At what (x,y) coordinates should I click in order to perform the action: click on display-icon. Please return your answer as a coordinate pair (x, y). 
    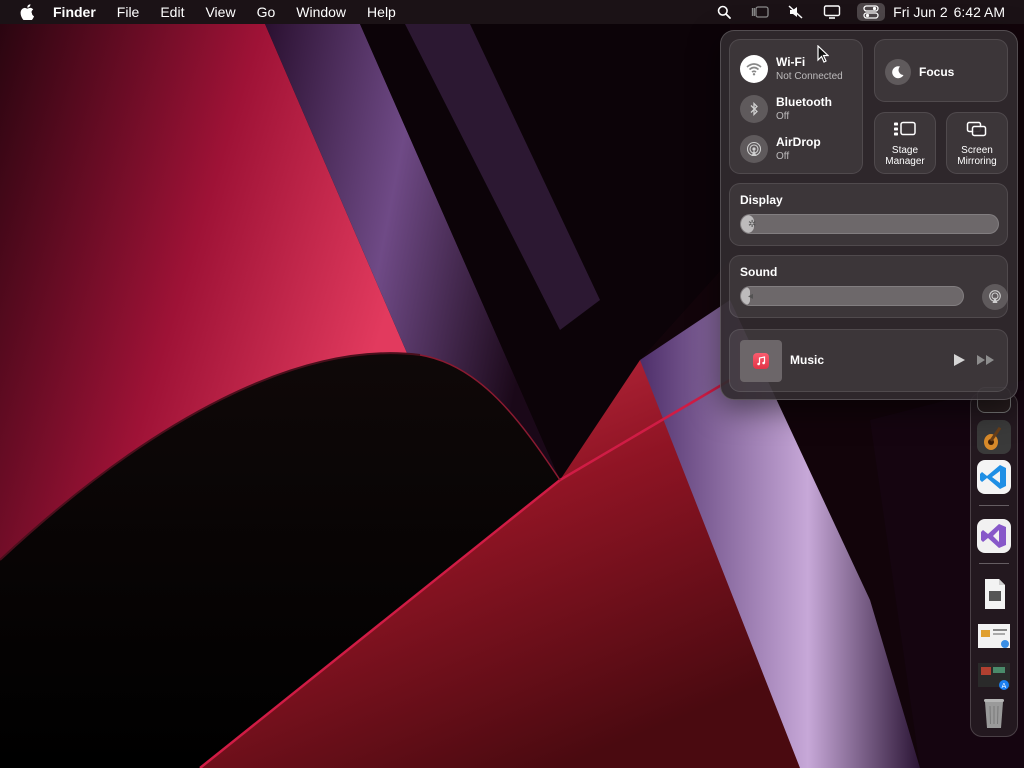
    Looking at the image, I should click on (832, 12).